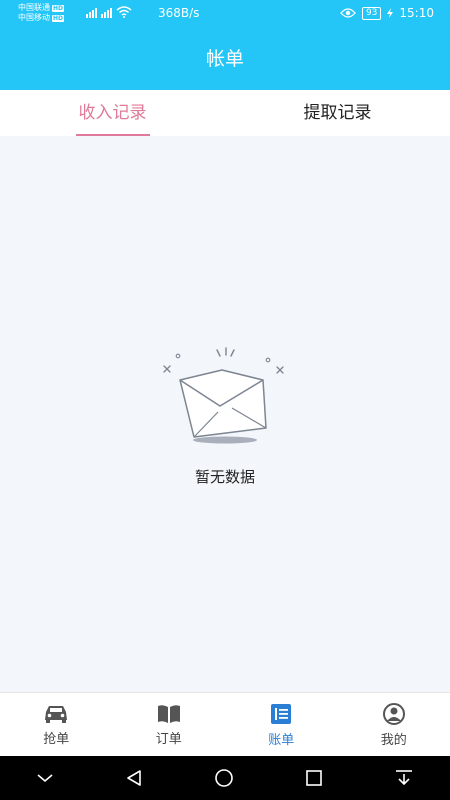 This screenshot has height=800, width=450. Describe the element at coordinates (281, 725) in the screenshot. I see `nav-item-bills: 账单` at that location.